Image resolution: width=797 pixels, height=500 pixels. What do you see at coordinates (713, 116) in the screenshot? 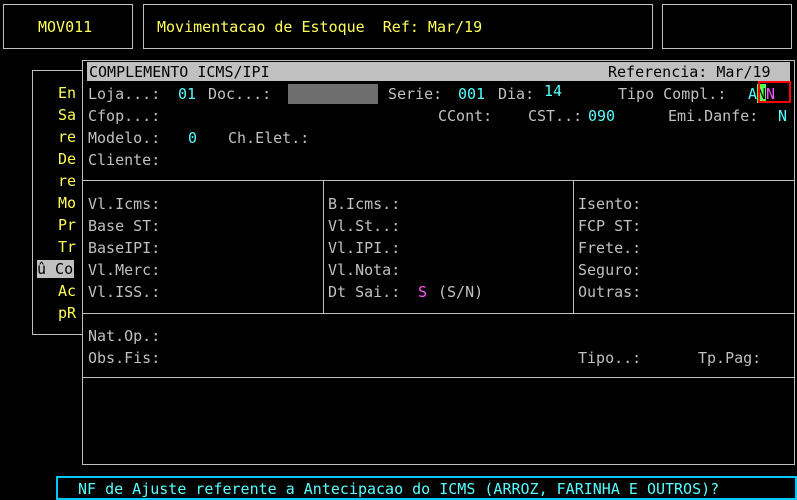
I see `emi-danfe-label: Emi.Danfe:` at bounding box center [713, 116].